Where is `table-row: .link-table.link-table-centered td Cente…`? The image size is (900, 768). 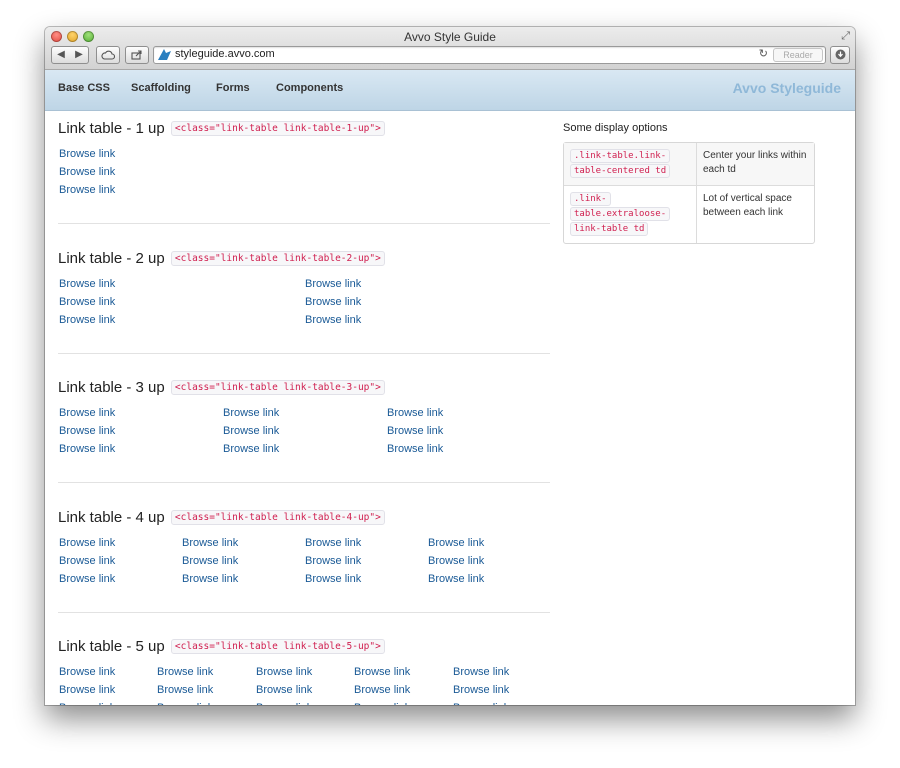
table-row: .link-table.link-table-centered td Cente… is located at coordinates (689, 164).